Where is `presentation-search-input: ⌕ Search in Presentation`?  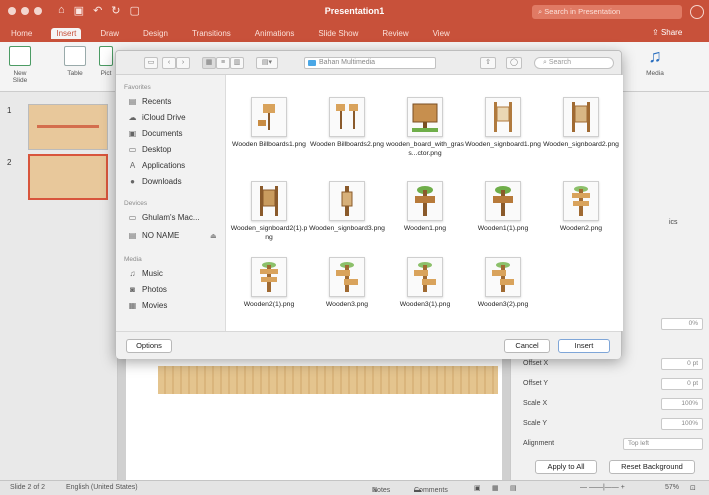 presentation-search-input: ⌕ Search in Presentation is located at coordinates (607, 12).